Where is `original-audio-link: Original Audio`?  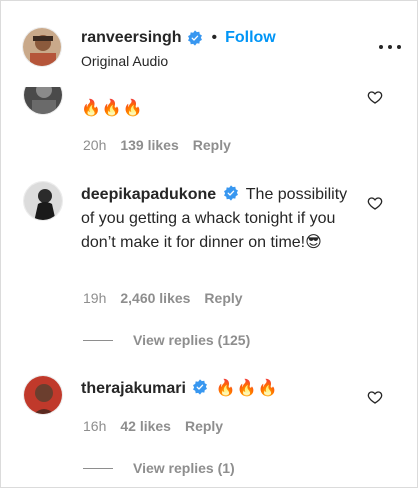 original-audio-link: Original Audio is located at coordinates (124, 61).